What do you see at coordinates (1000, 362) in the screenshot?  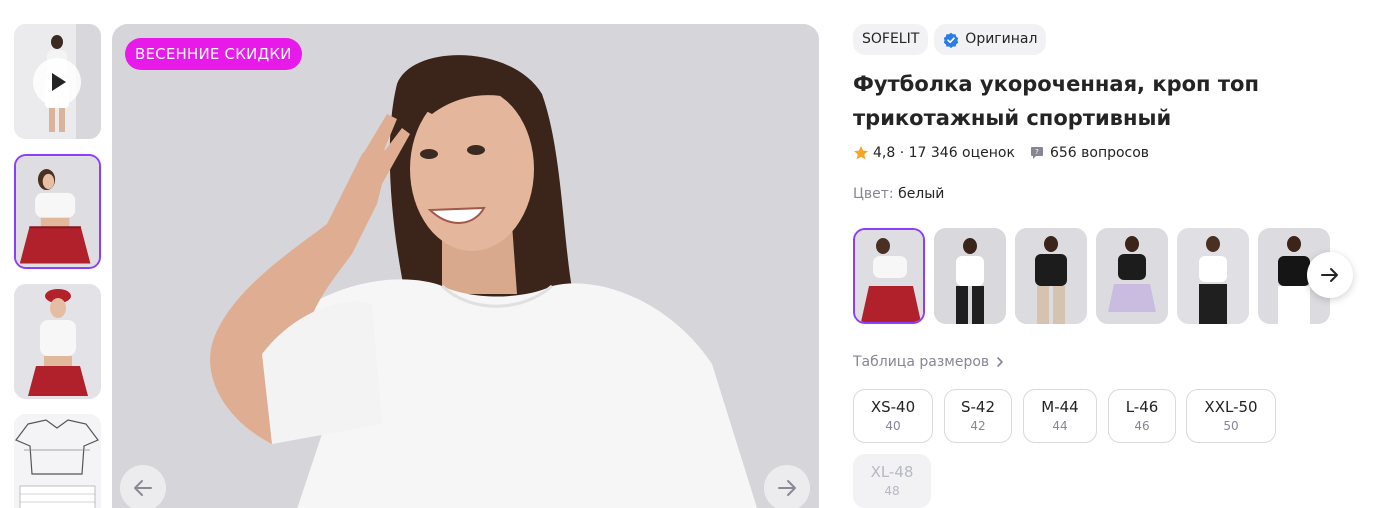 I see `chevron-right-icon` at bounding box center [1000, 362].